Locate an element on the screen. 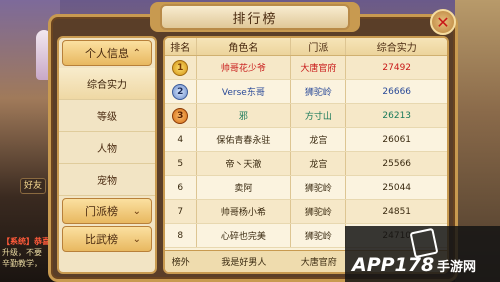 The image size is (500, 282). sidebar-item-label: 宠物 is located at coordinates (107, 181).